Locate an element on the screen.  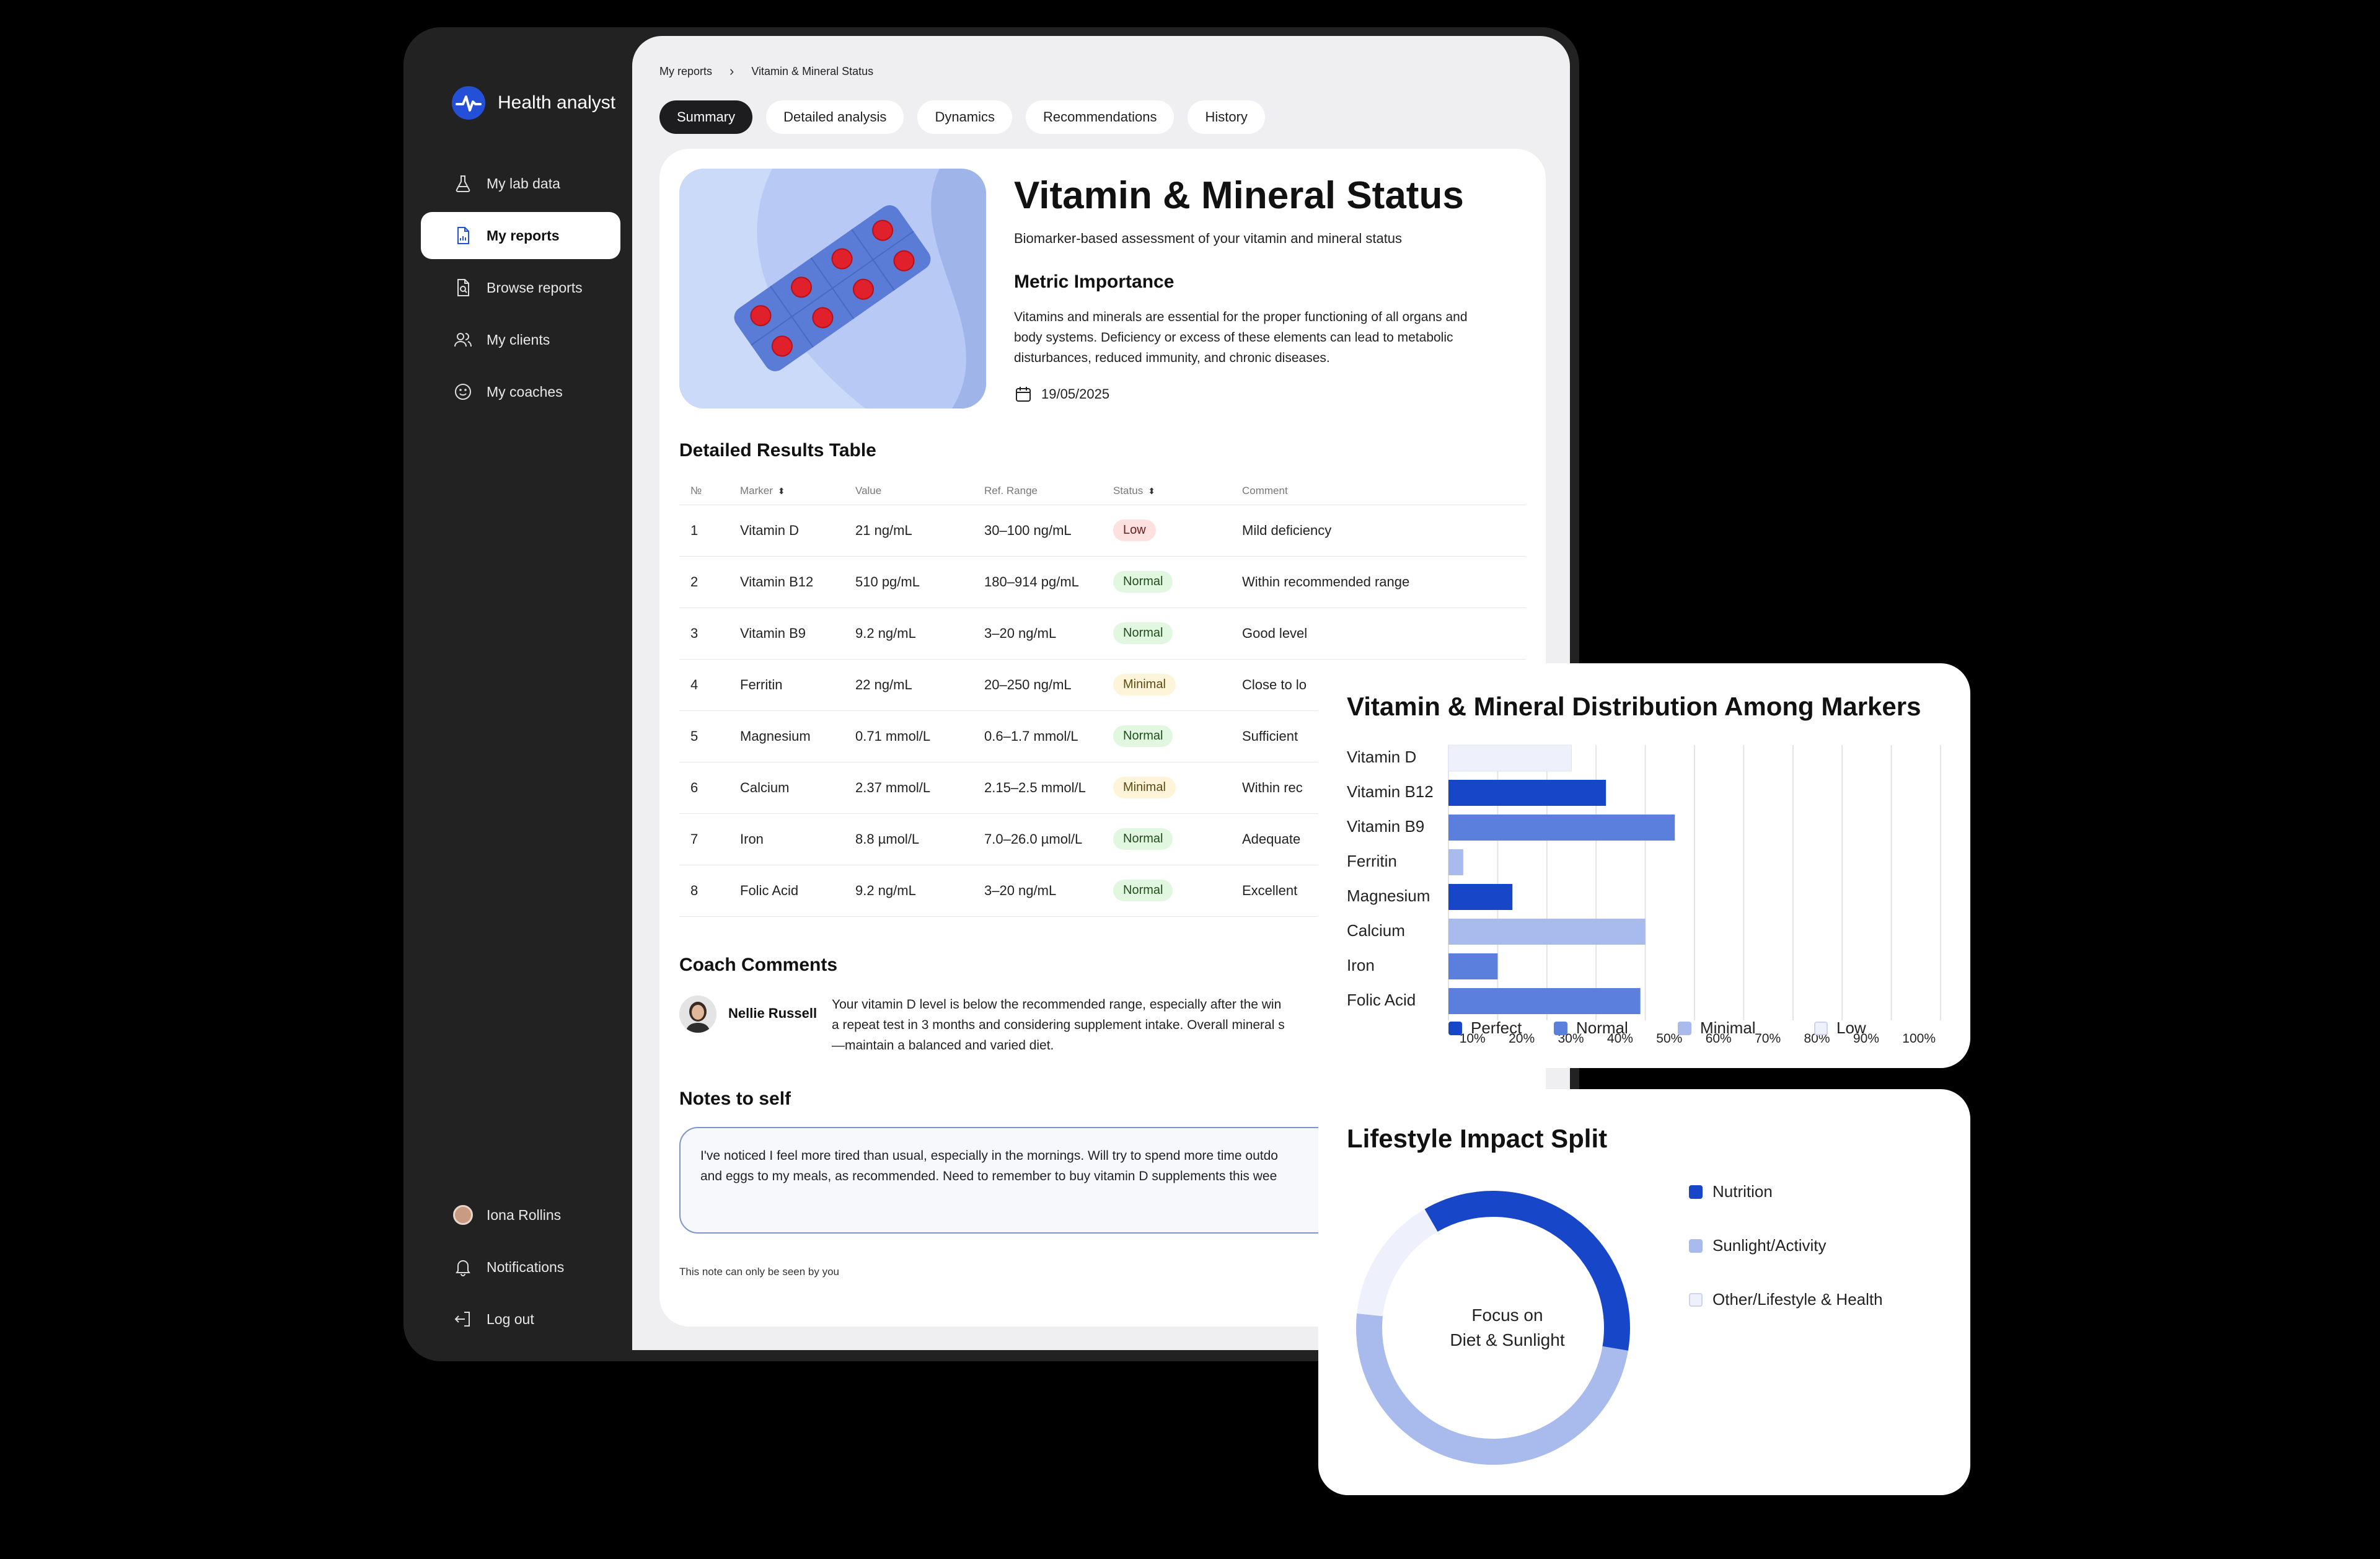
tab-history: History is located at coordinates (1226, 117).